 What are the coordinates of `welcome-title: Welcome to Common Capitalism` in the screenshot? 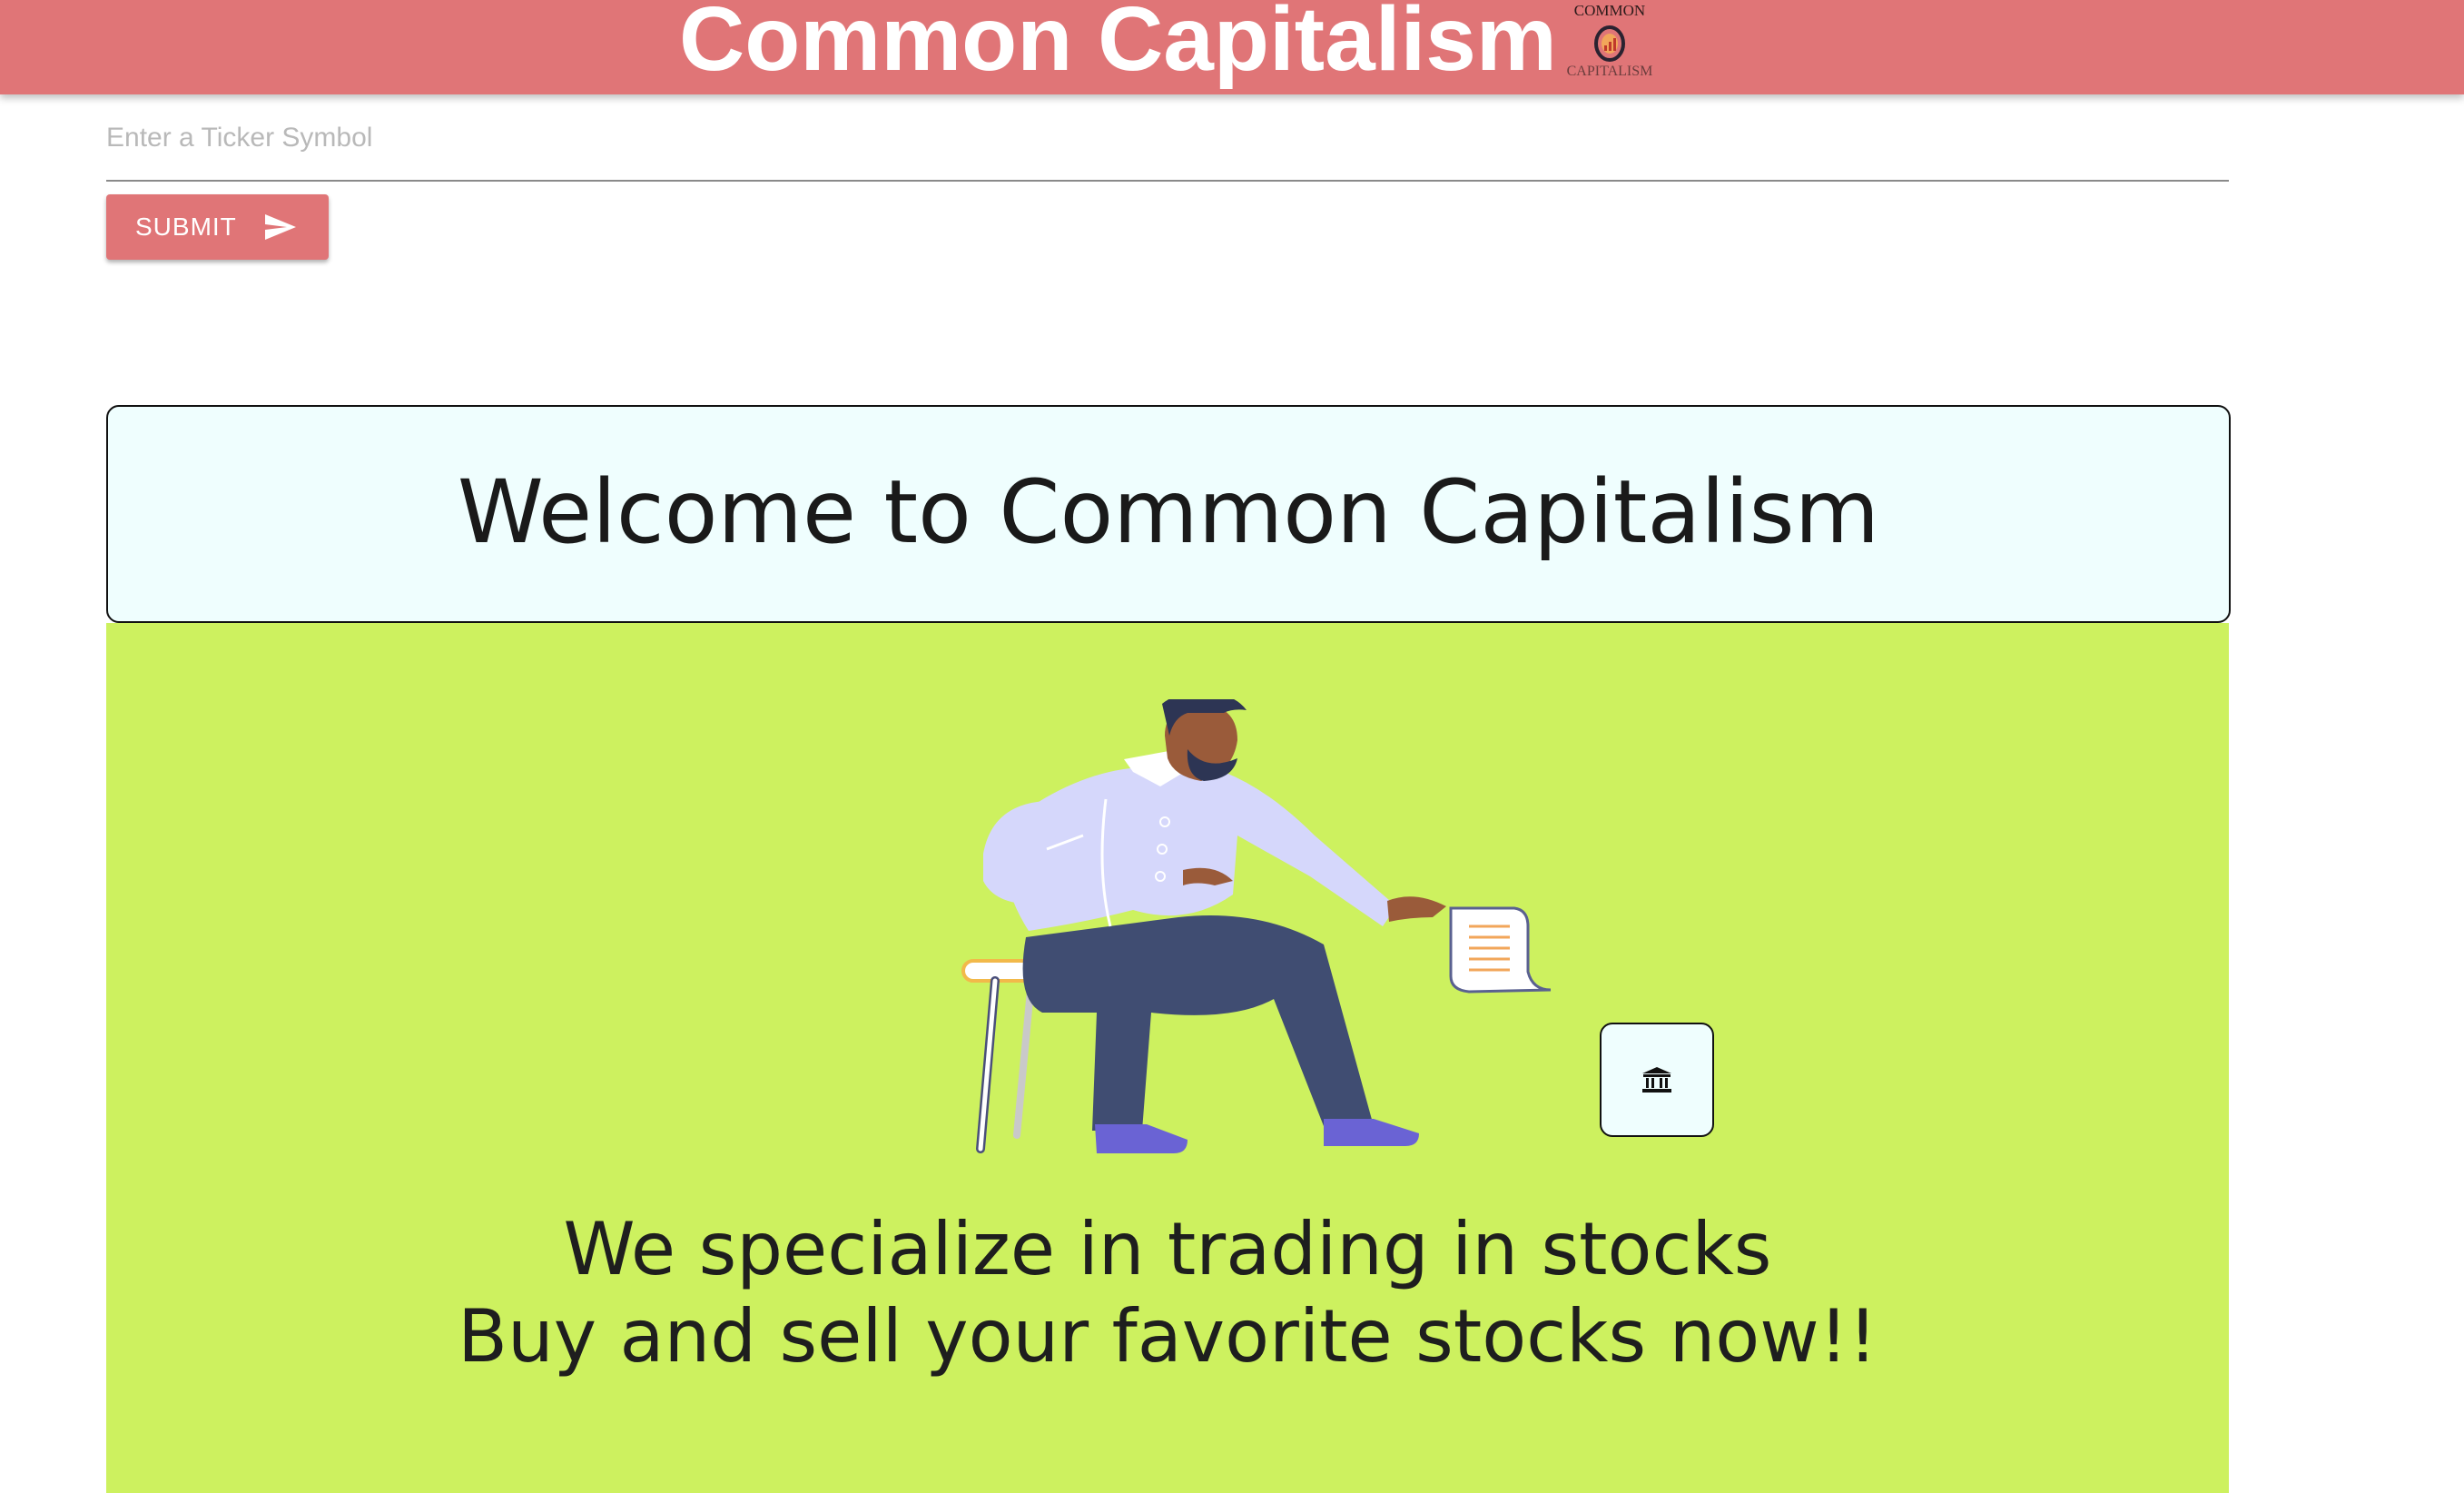 It's located at (1168, 512).